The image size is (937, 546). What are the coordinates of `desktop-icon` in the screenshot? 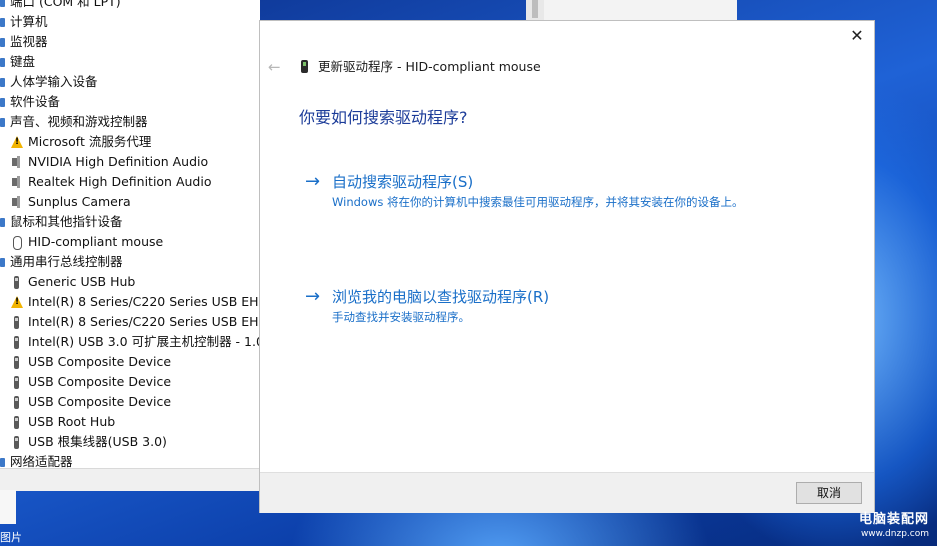 It's located at (8, 507).